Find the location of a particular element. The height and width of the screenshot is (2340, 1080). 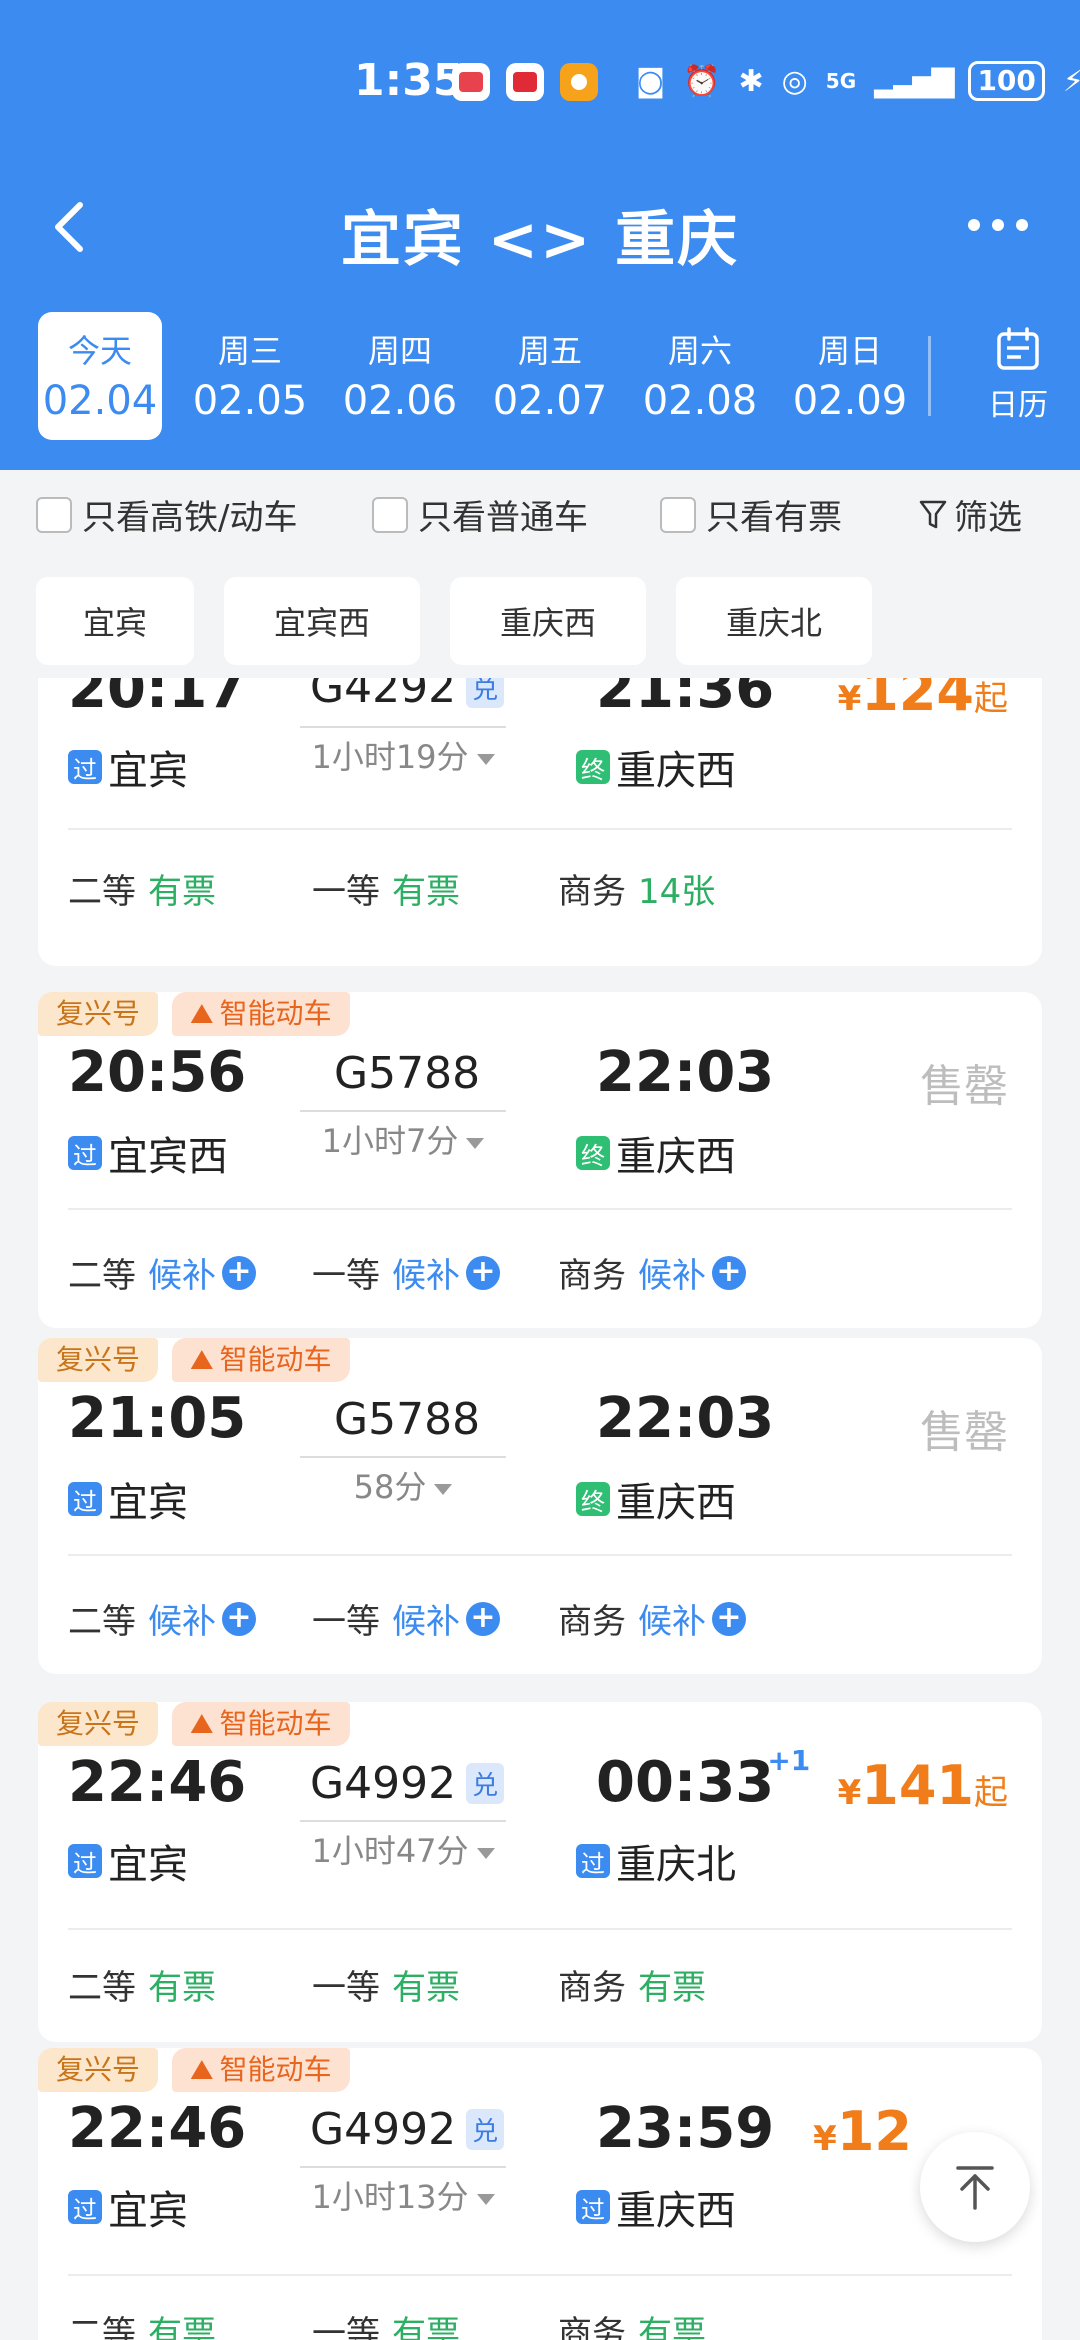

arrival-station: 终 重庆西 is located at coordinates (656, 1499).